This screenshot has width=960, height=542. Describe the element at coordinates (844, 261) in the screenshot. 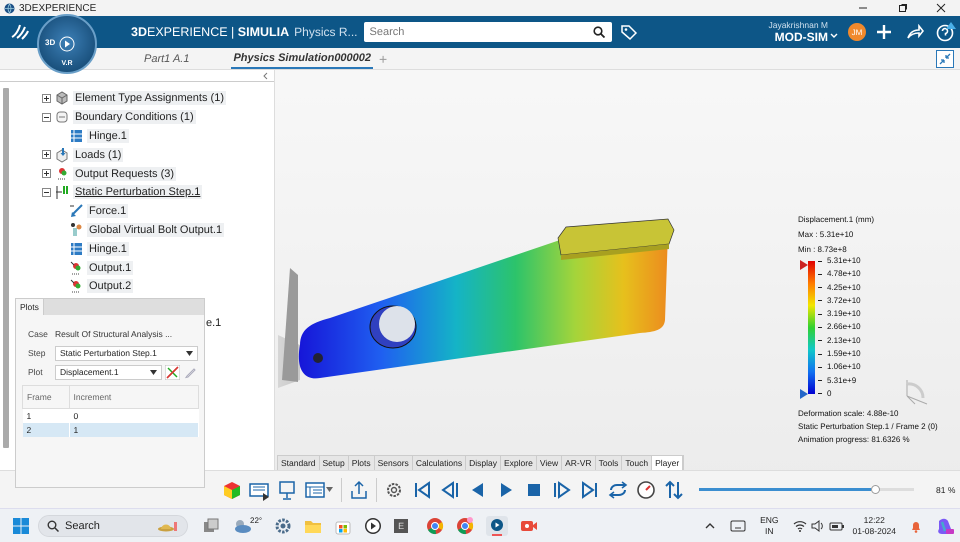

I see `scale-label: 5.31e+10` at that location.